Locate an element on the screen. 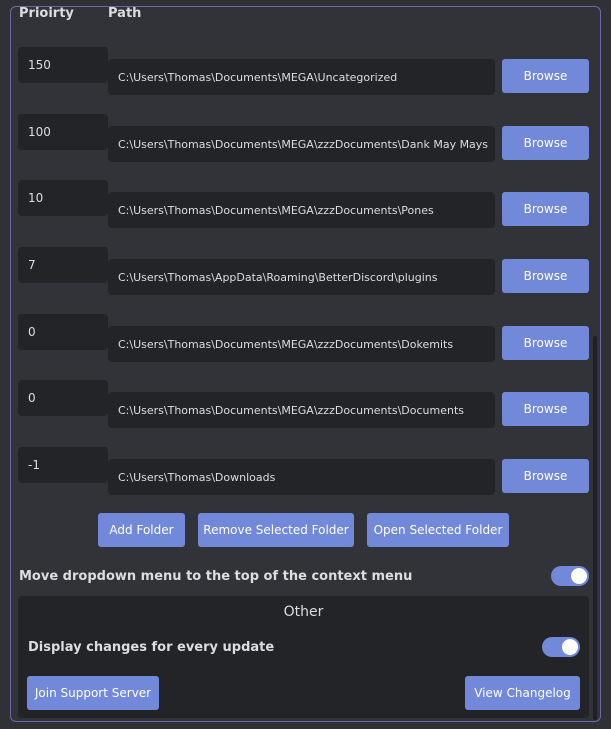 Image resolution: width=611 pixels, height=729 pixels. priority-input: 10 is located at coordinates (63, 198).